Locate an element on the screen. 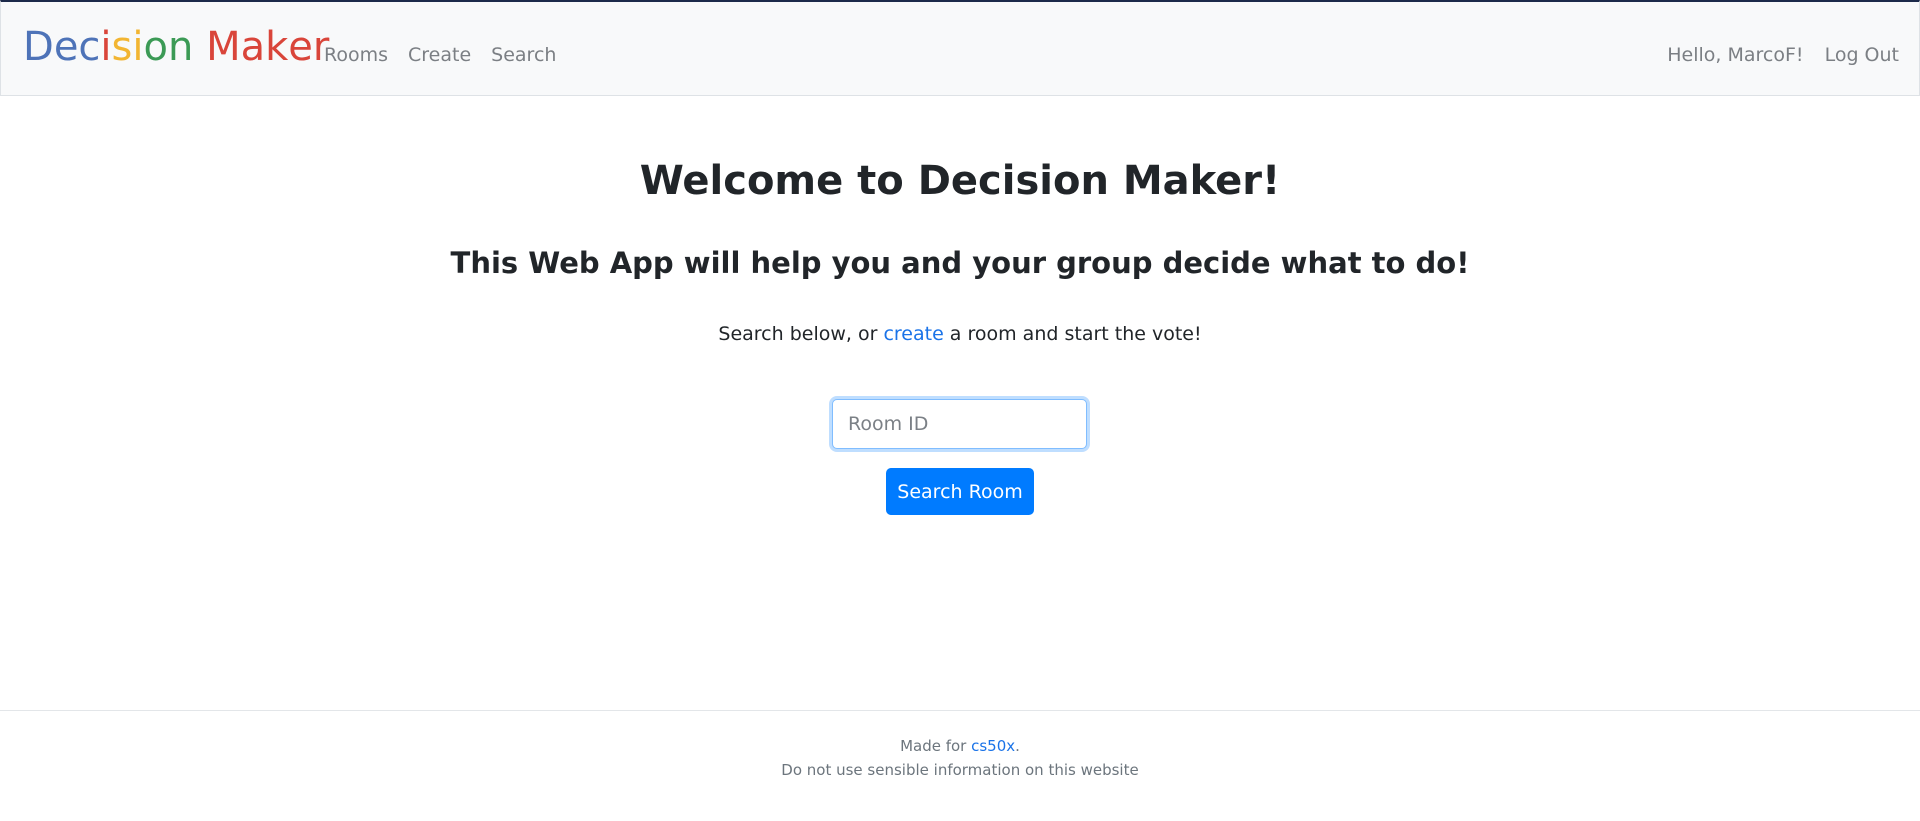 This screenshot has width=1920, height=821. brand-letter: a is located at coordinates (253, 47).